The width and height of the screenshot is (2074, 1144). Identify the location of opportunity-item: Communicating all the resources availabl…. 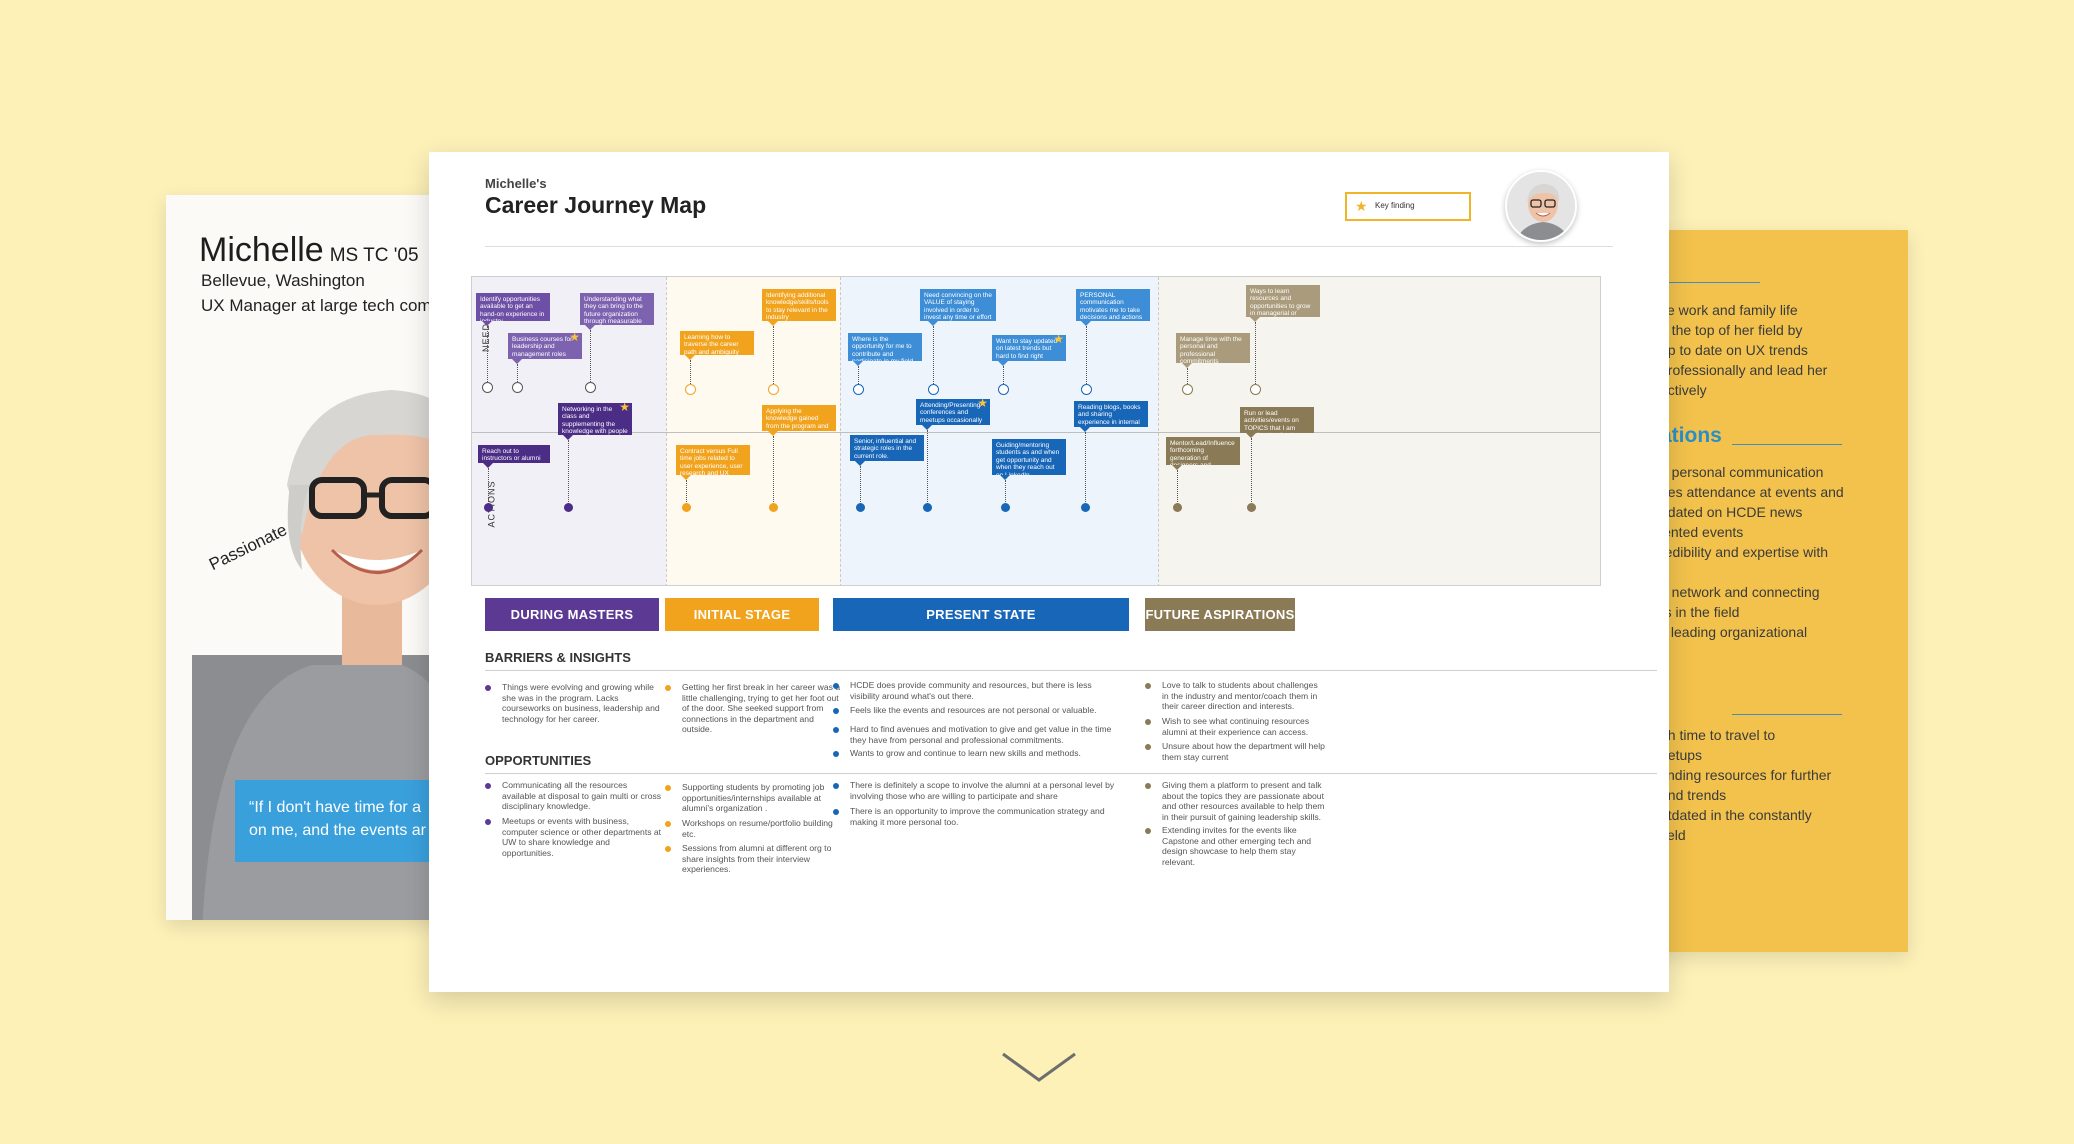
(574, 796).